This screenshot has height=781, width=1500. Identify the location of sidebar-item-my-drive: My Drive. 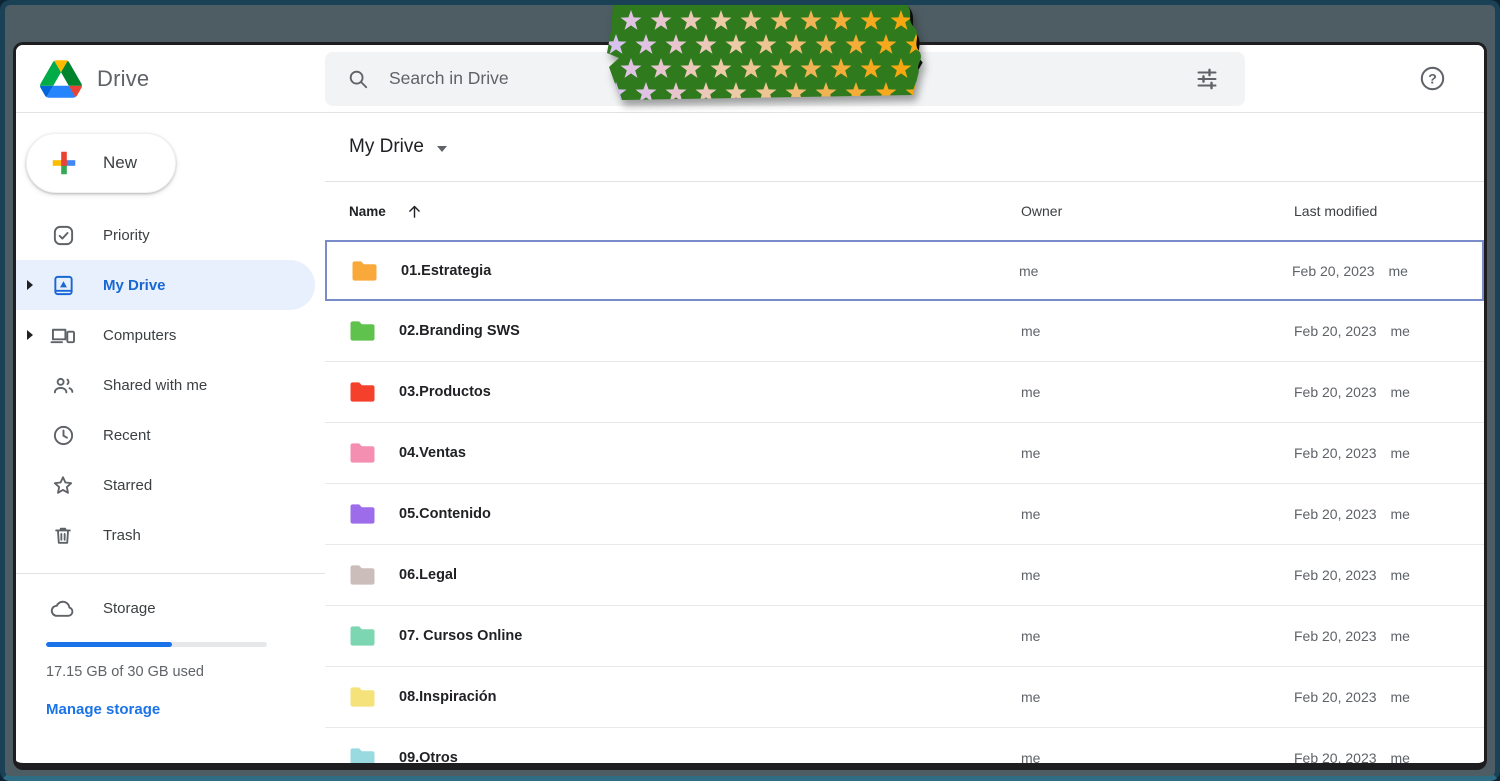
(165, 285).